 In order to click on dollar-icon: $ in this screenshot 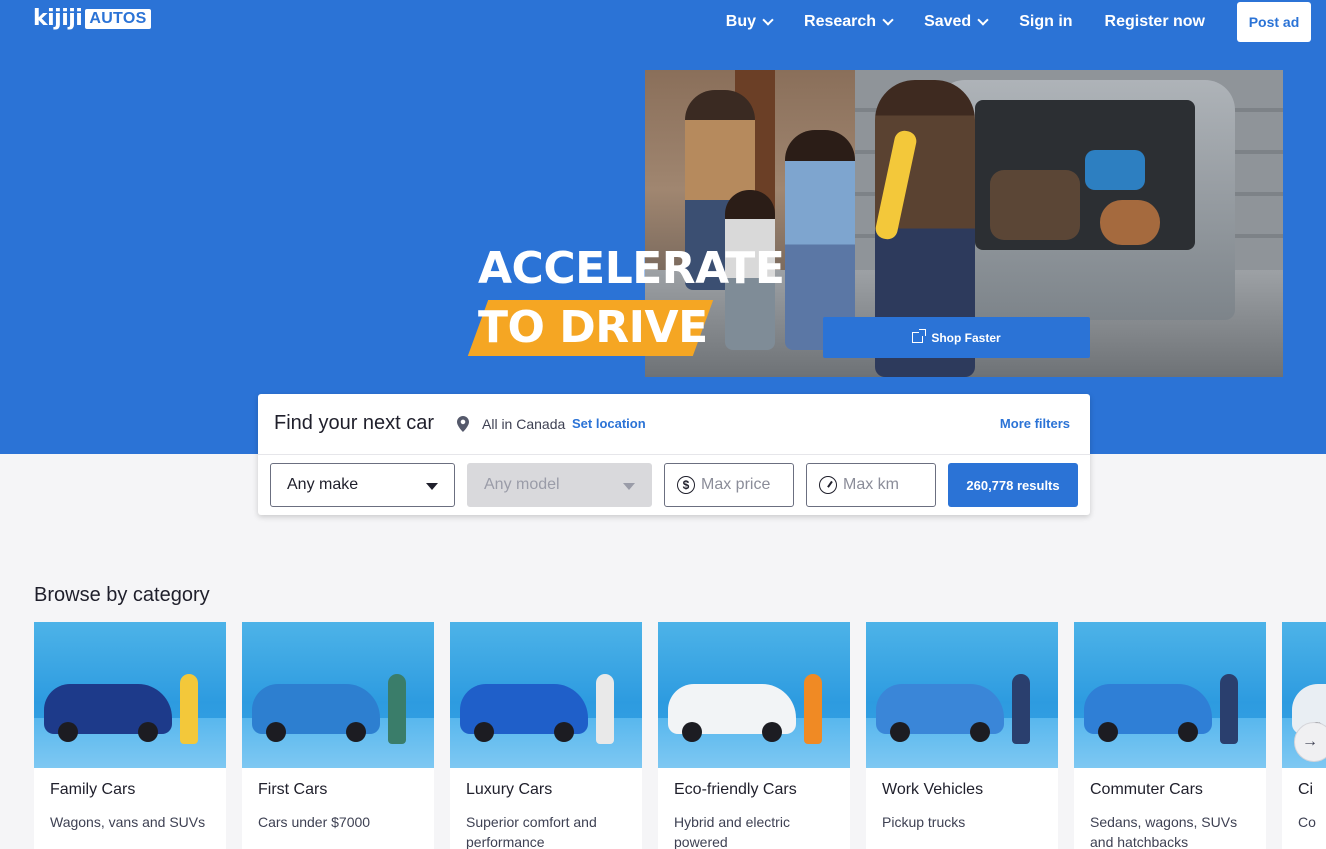, I will do `click(686, 485)`.